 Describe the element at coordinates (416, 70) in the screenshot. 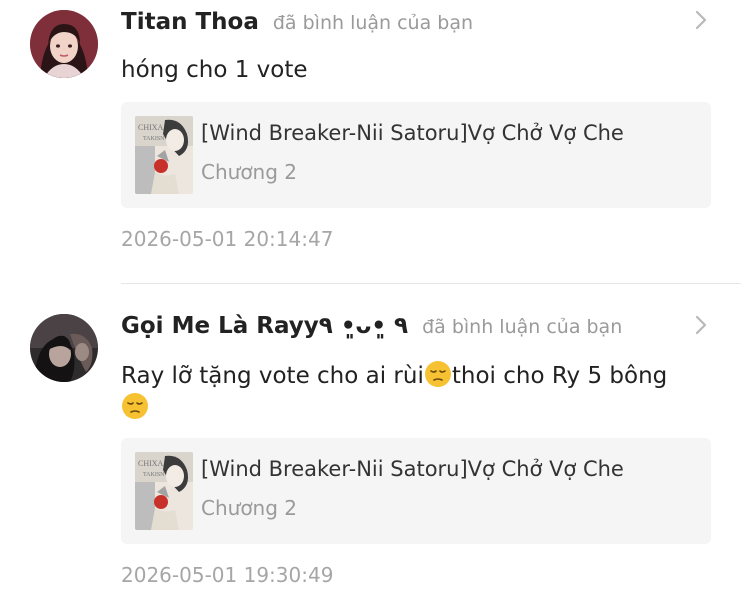

I see `comment-text: hóng cho 1 vote` at that location.